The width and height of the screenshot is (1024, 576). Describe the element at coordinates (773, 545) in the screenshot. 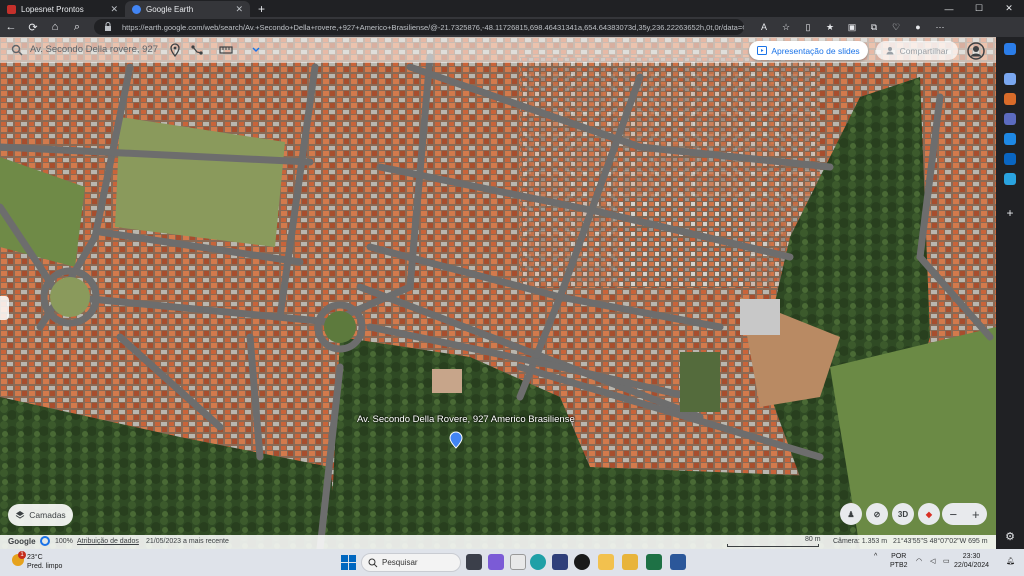

I see `scale-bar` at that location.